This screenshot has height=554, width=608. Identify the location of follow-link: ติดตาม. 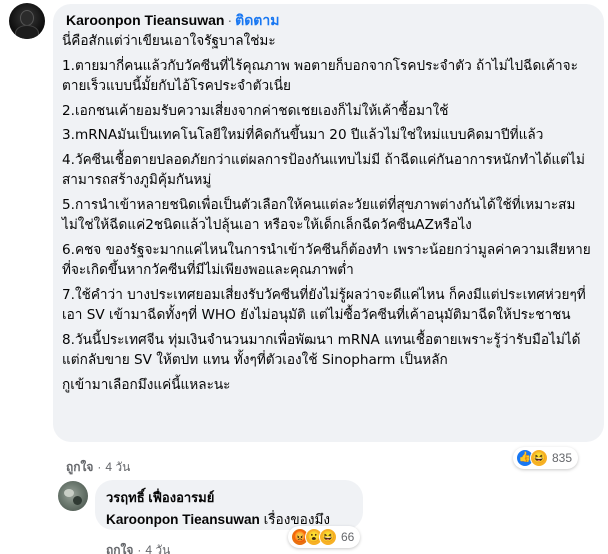
(257, 20).